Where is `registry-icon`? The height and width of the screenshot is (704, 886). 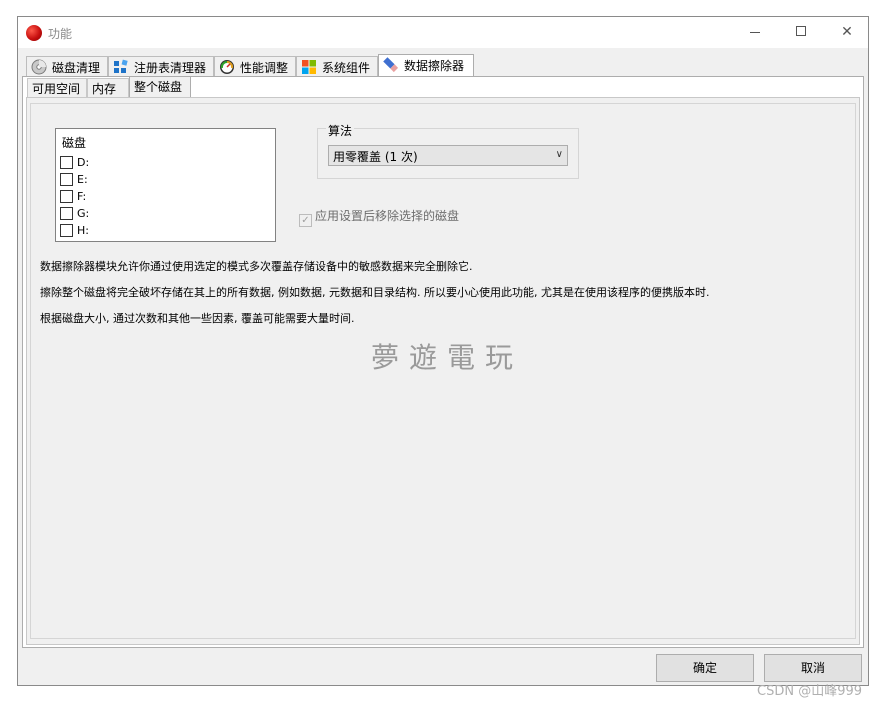 registry-icon is located at coordinates (121, 67).